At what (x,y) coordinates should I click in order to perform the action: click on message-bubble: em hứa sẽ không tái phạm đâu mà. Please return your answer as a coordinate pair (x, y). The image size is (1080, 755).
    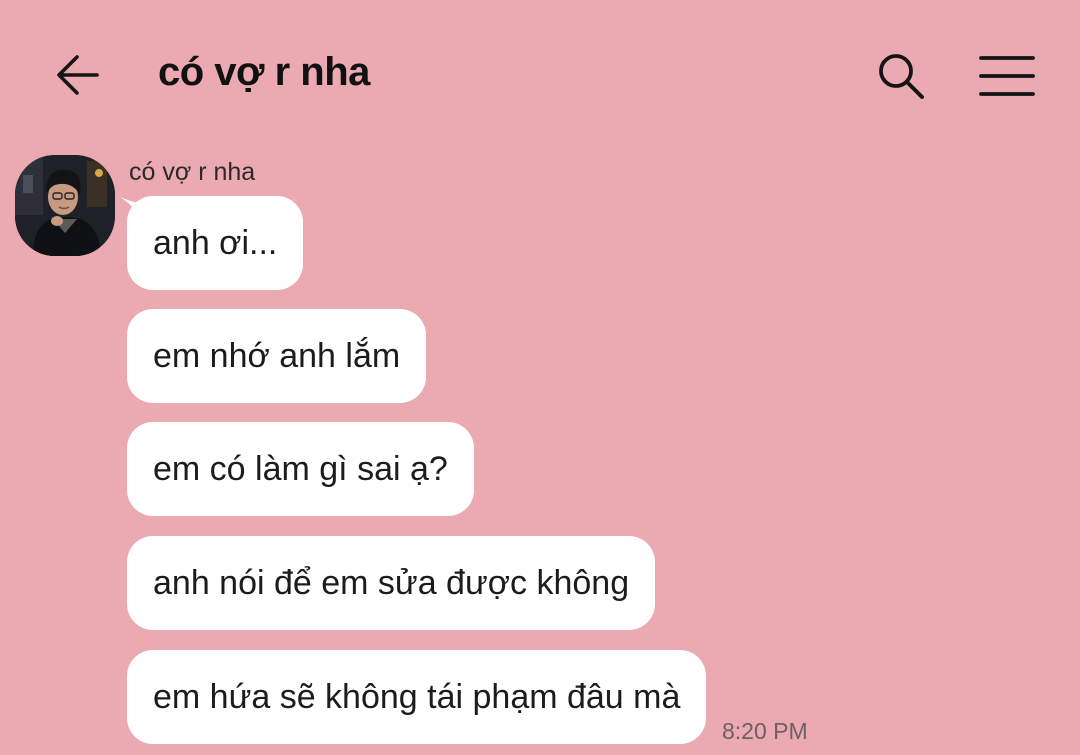
    Looking at the image, I should click on (417, 697).